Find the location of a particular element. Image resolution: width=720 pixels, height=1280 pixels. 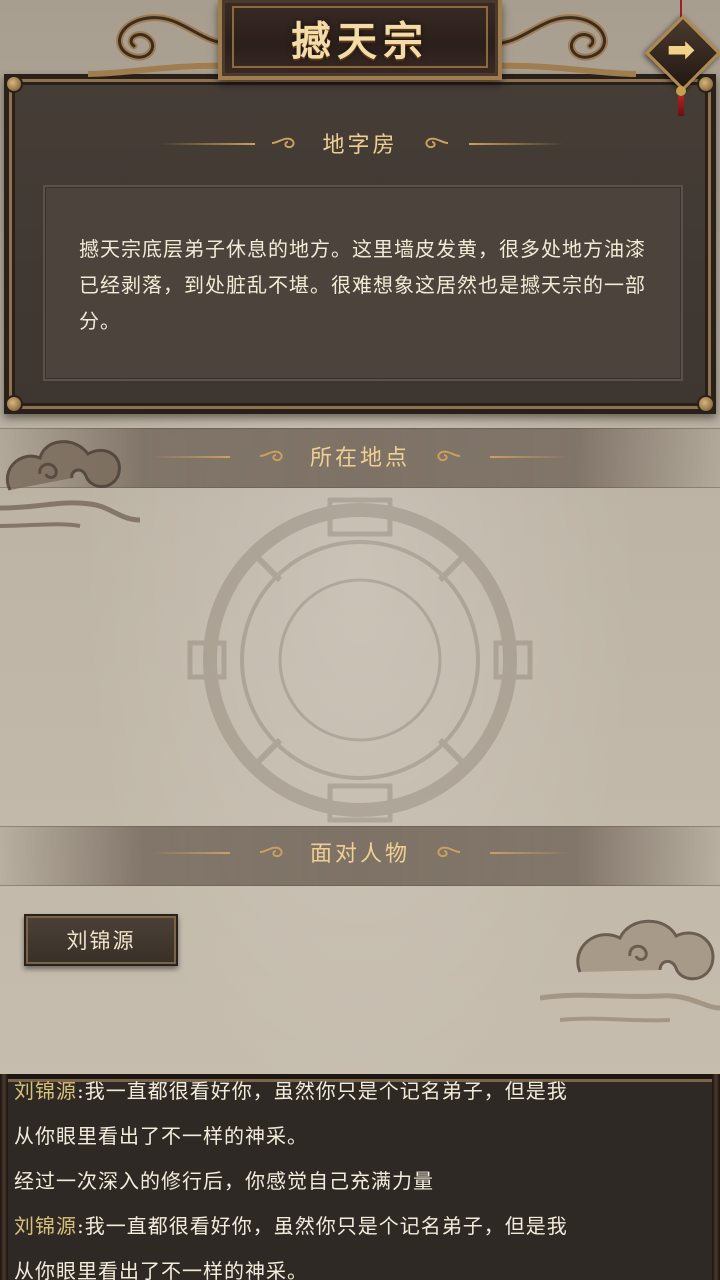

page-title: 撼天宗 is located at coordinates (360, 41).